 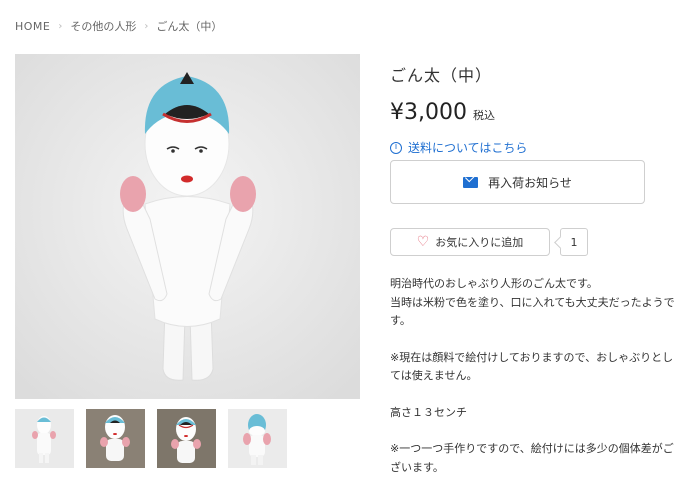 I want to click on product-info: ごん太（中） ¥3,000 税込 i 送料についてはこちら, so click(x=517, y=109).